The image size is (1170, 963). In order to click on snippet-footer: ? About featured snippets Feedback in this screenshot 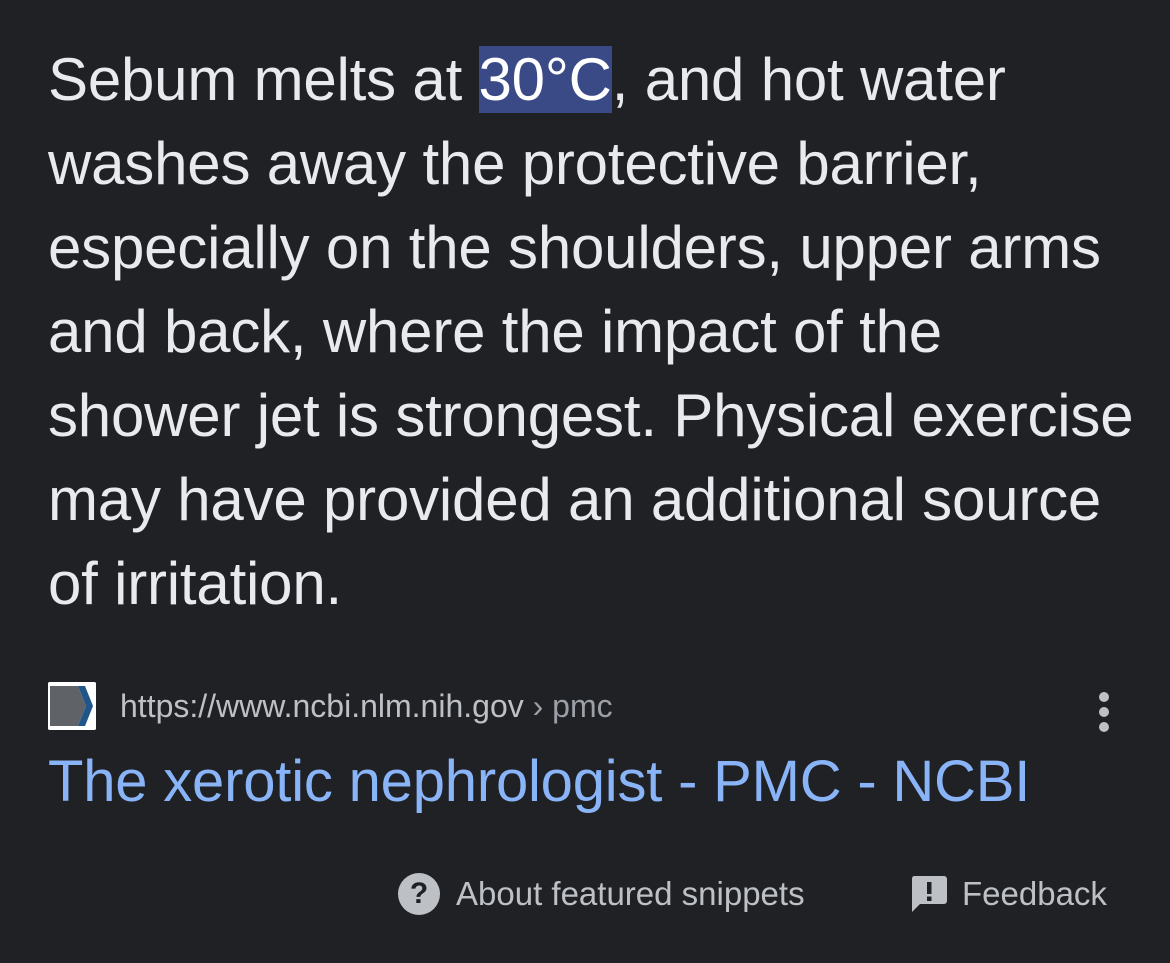, I will do `click(585, 894)`.